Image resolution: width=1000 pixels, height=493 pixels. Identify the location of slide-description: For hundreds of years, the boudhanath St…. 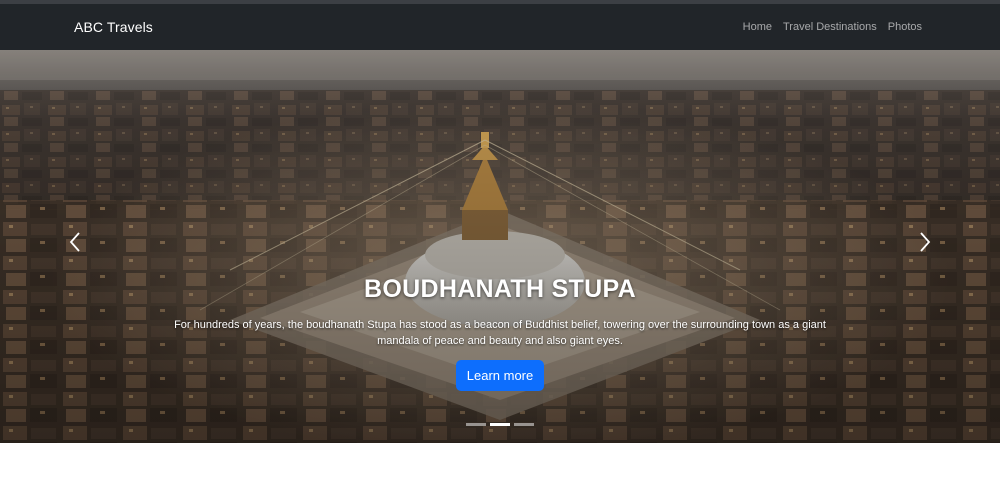
(500, 333).